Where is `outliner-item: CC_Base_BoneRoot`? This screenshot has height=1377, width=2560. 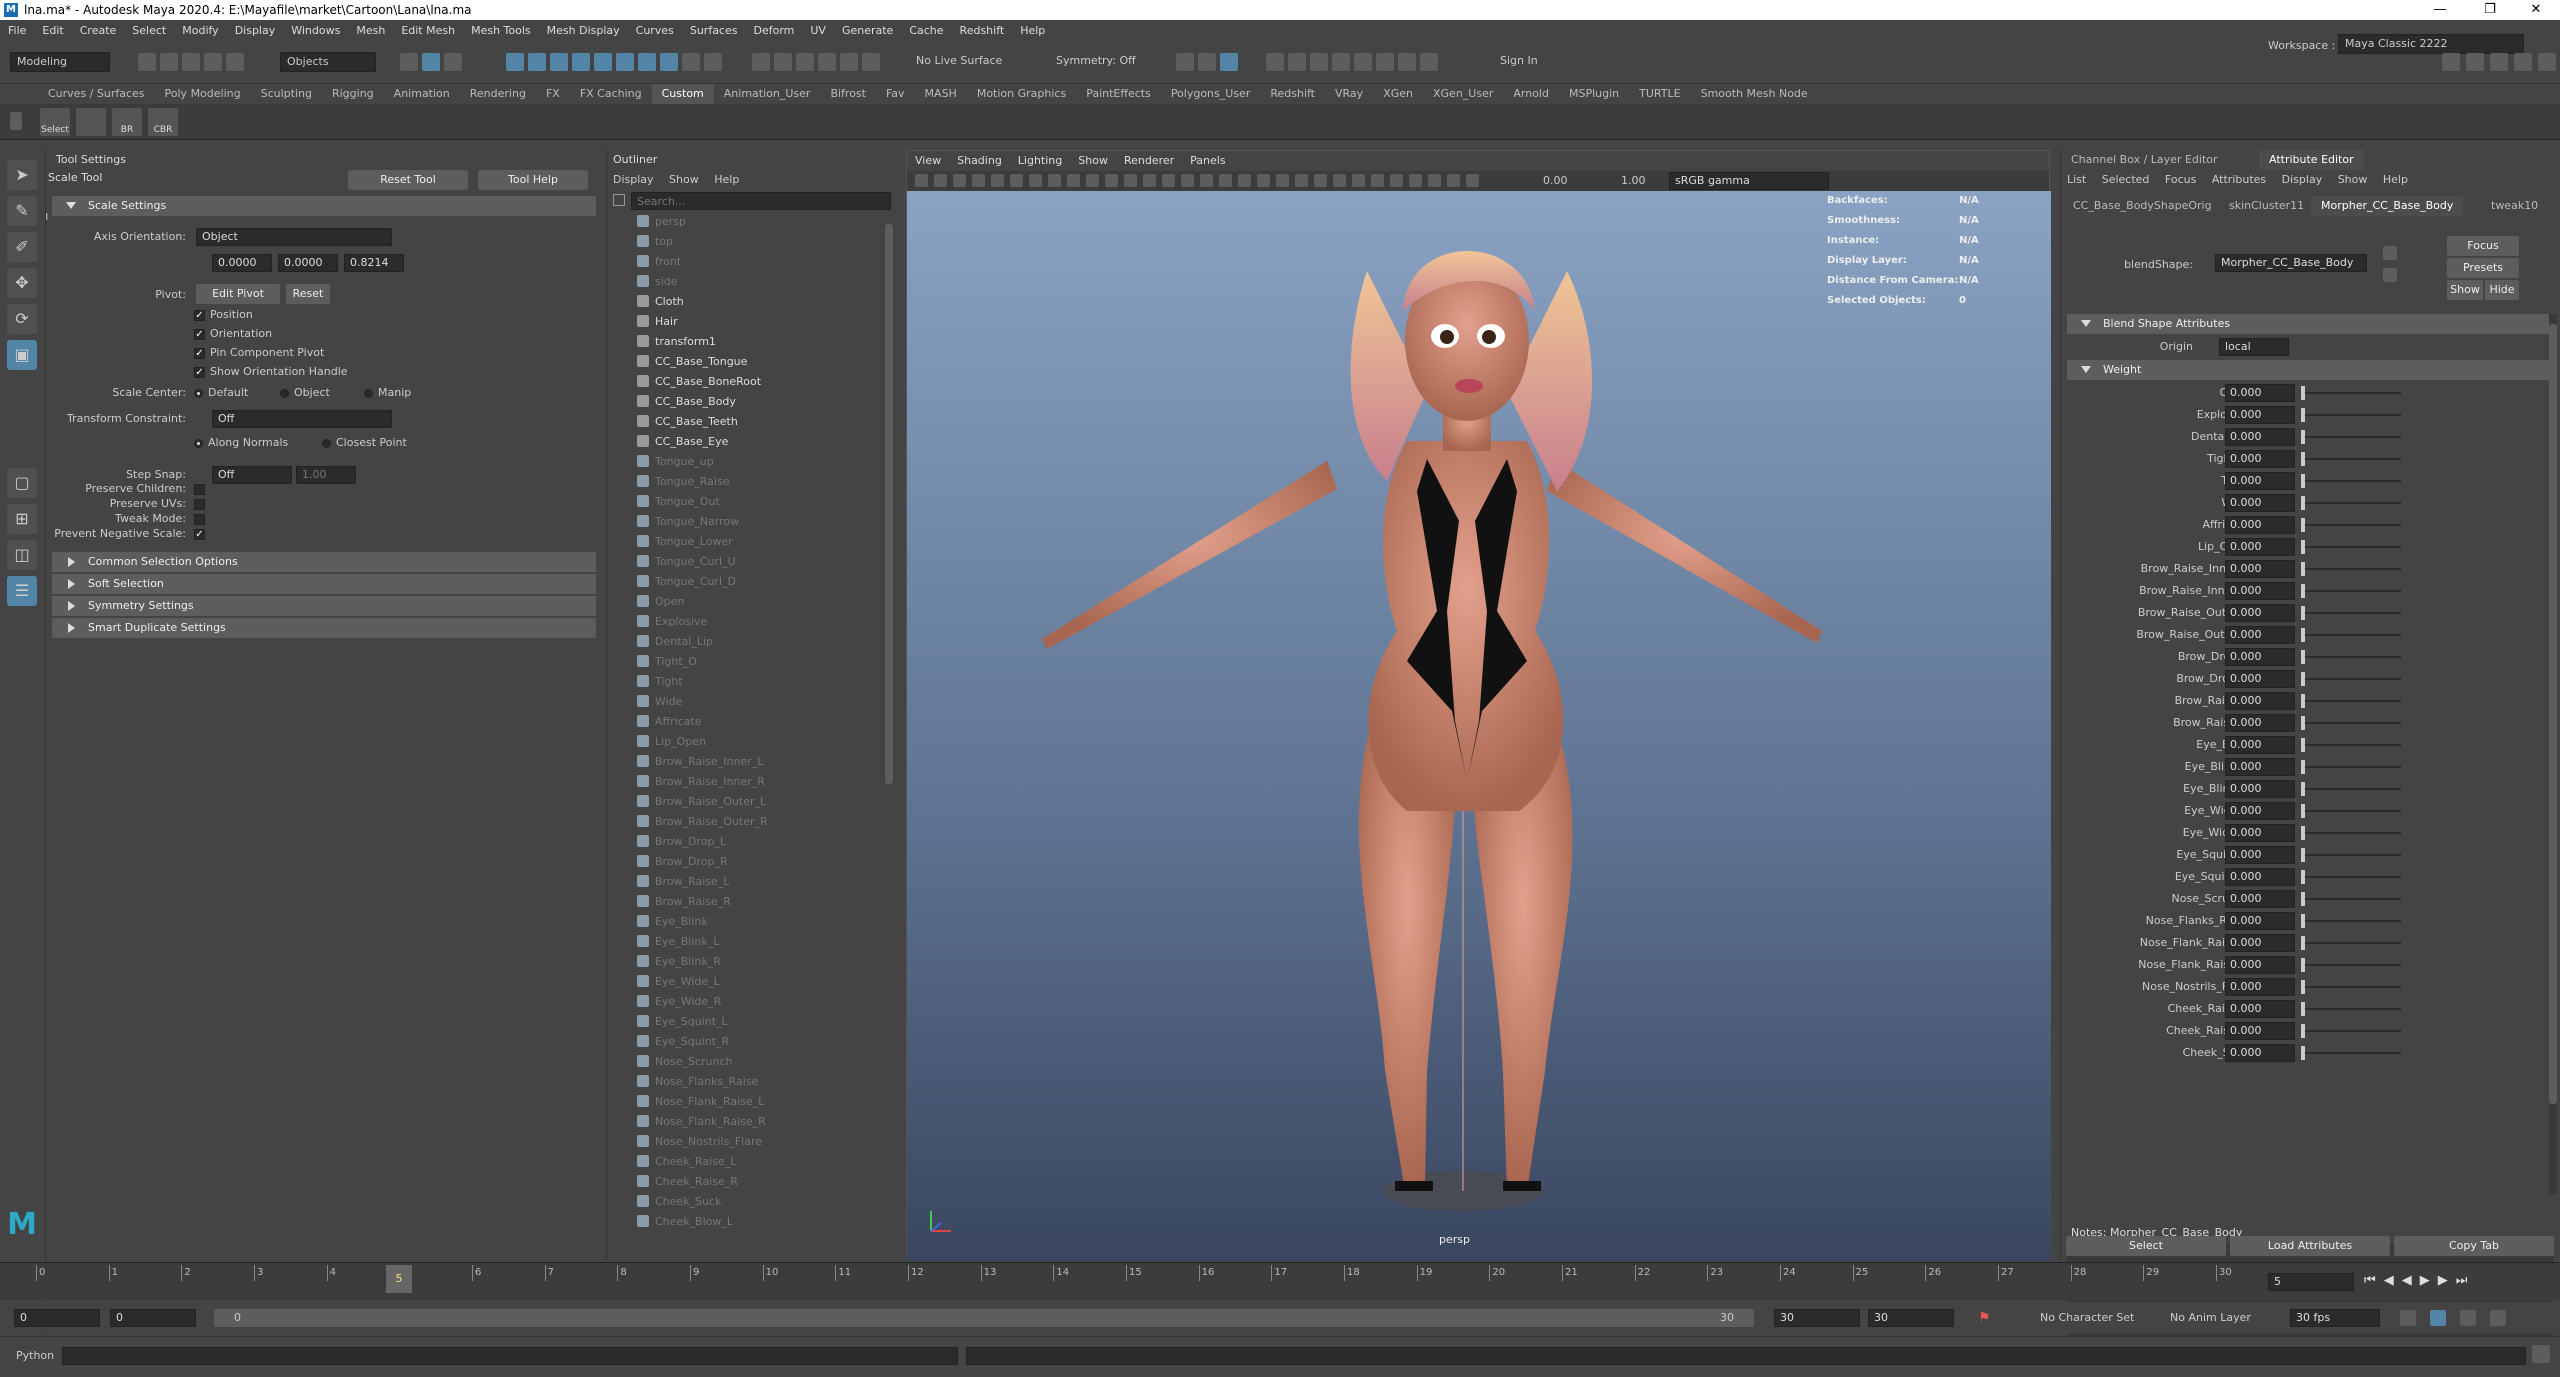 outliner-item: CC_Base_BoneRoot is located at coordinates (699, 382).